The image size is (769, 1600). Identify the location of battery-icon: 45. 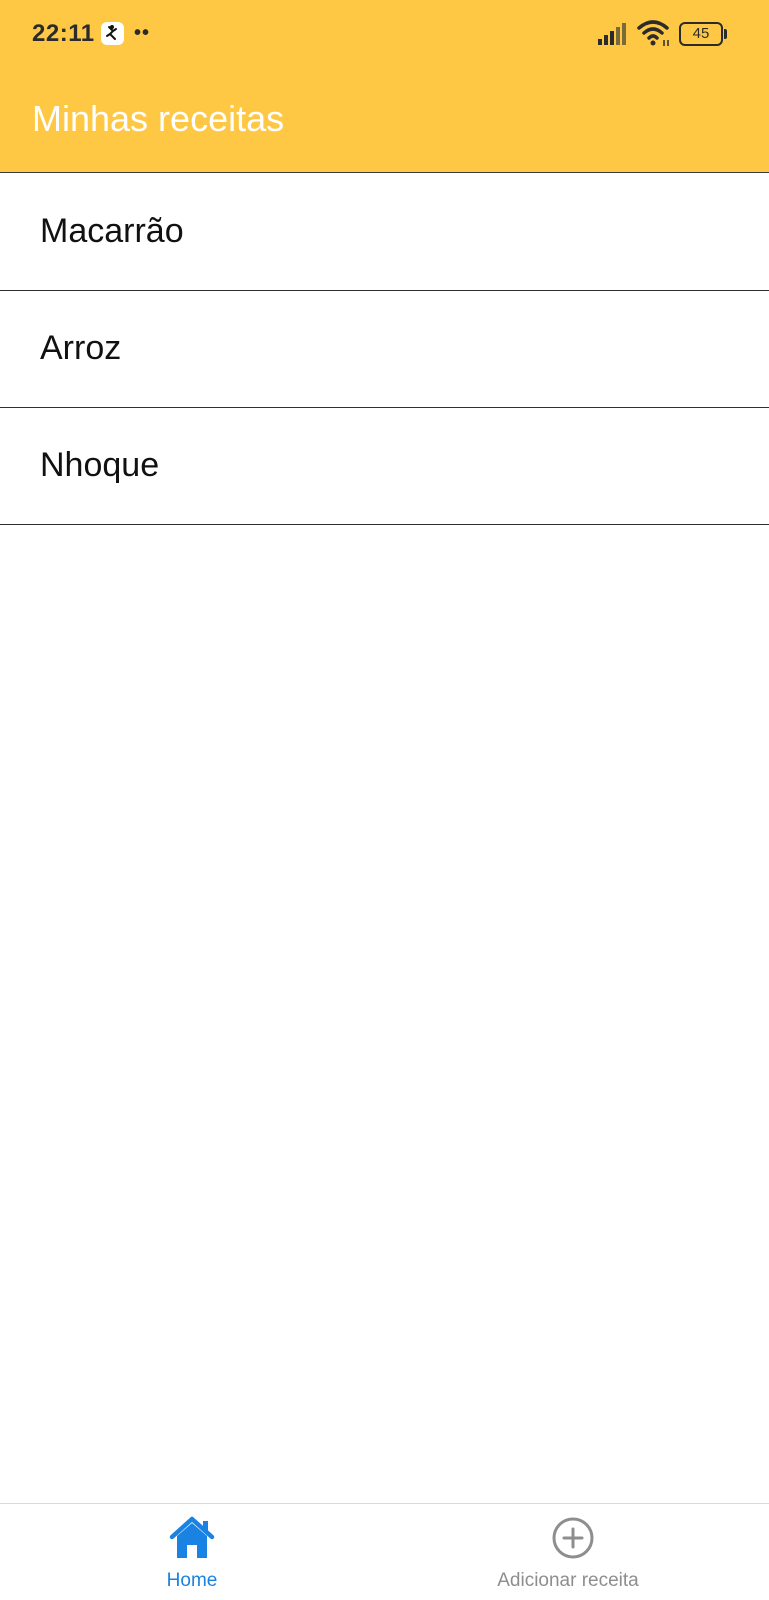
(703, 34).